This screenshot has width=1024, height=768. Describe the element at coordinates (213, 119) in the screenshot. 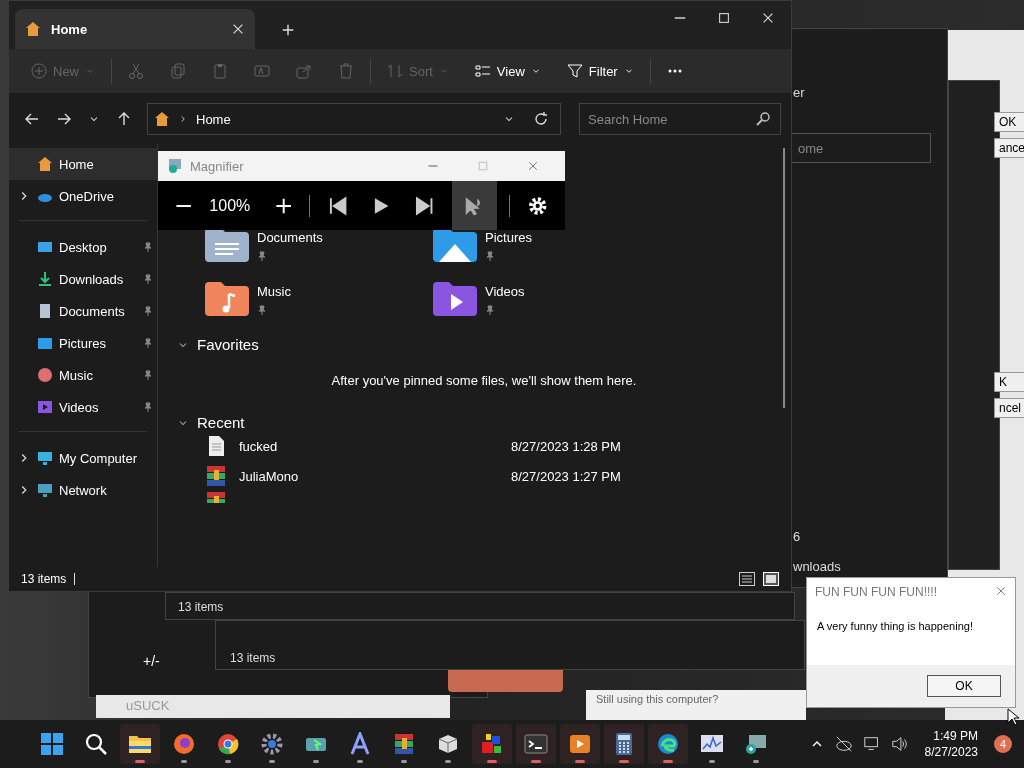

I see `breadcrumb: Home` at that location.